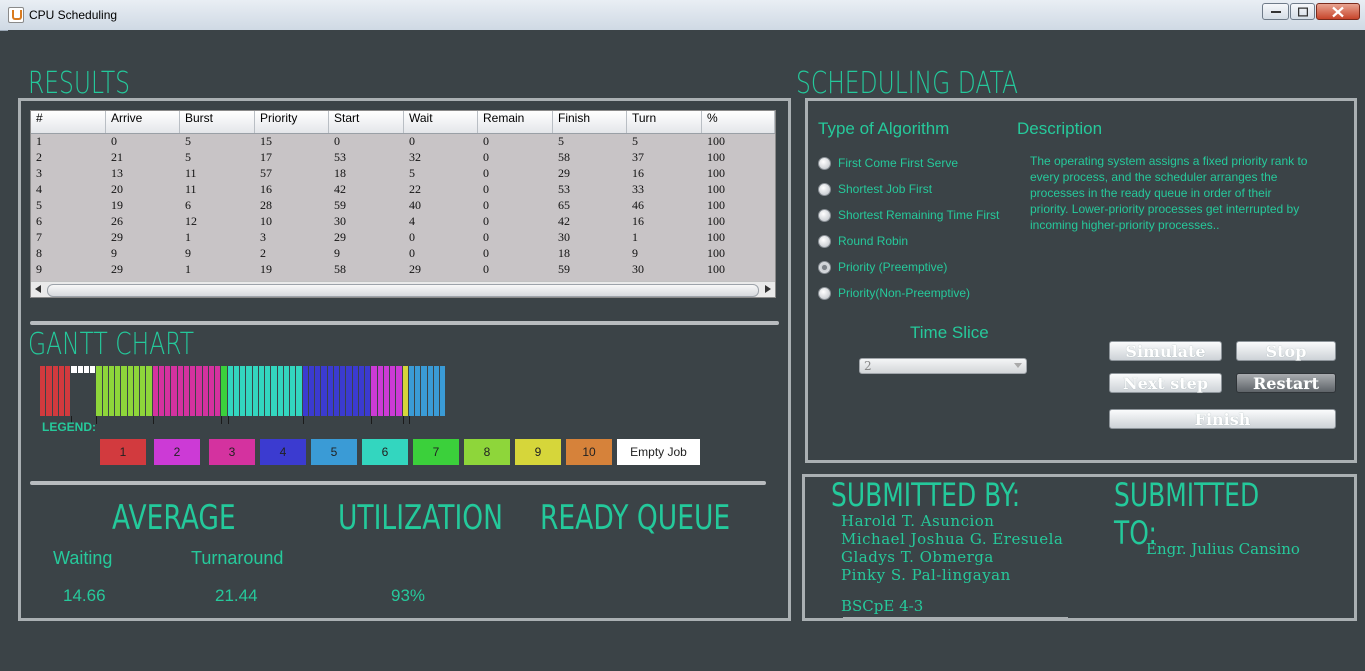 The height and width of the screenshot is (671, 1365). What do you see at coordinates (638, 221) in the screenshot?
I see `table-cell: 16` at bounding box center [638, 221].